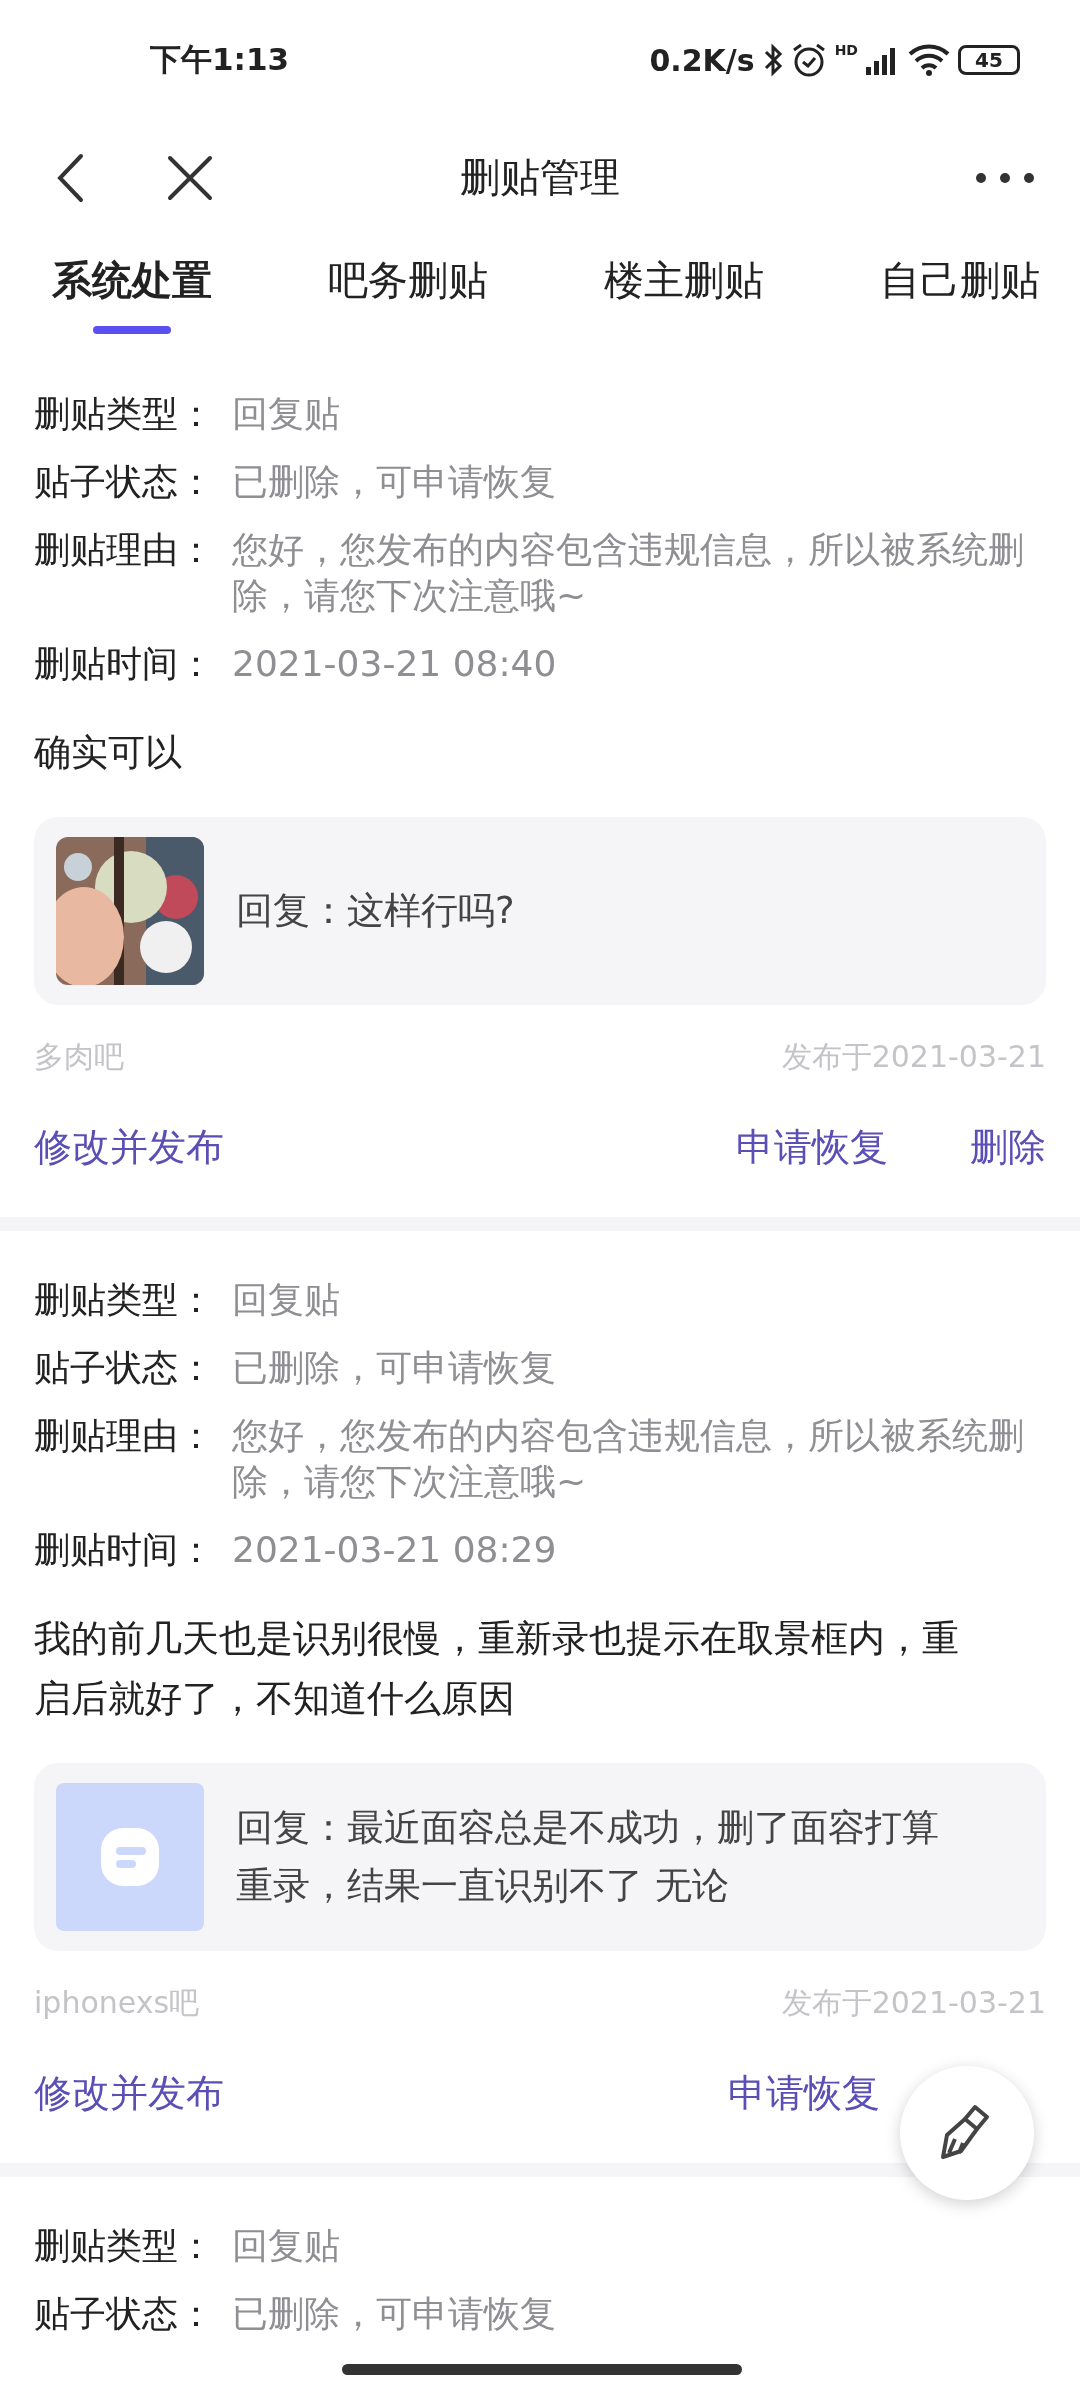 The height and width of the screenshot is (2400, 1080). Describe the element at coordinates (108, 753) in the screenshot. I see `post-content: 确实可以` at that location.